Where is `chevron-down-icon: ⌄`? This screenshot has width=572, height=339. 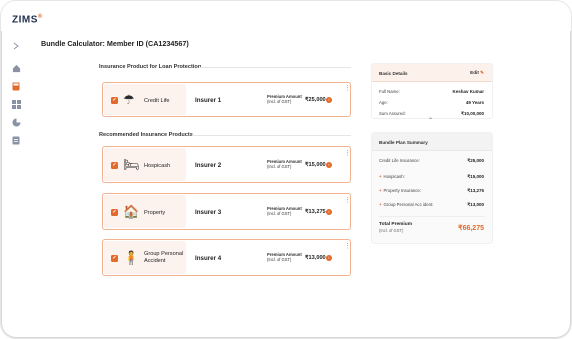
chevron-down-icon: ⌄ is located at coordinates (430, 117).